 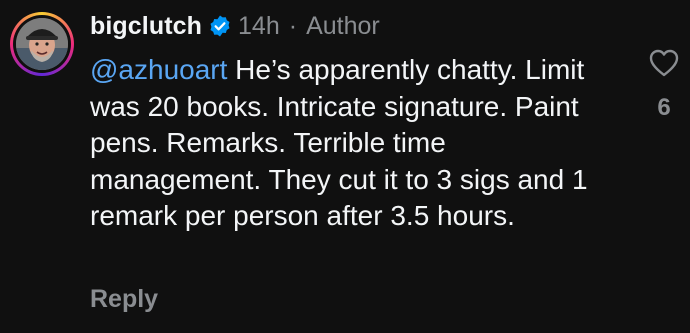 I want to click on comment-header: bigclutch 14h · Author, so click(x=235, y=26).